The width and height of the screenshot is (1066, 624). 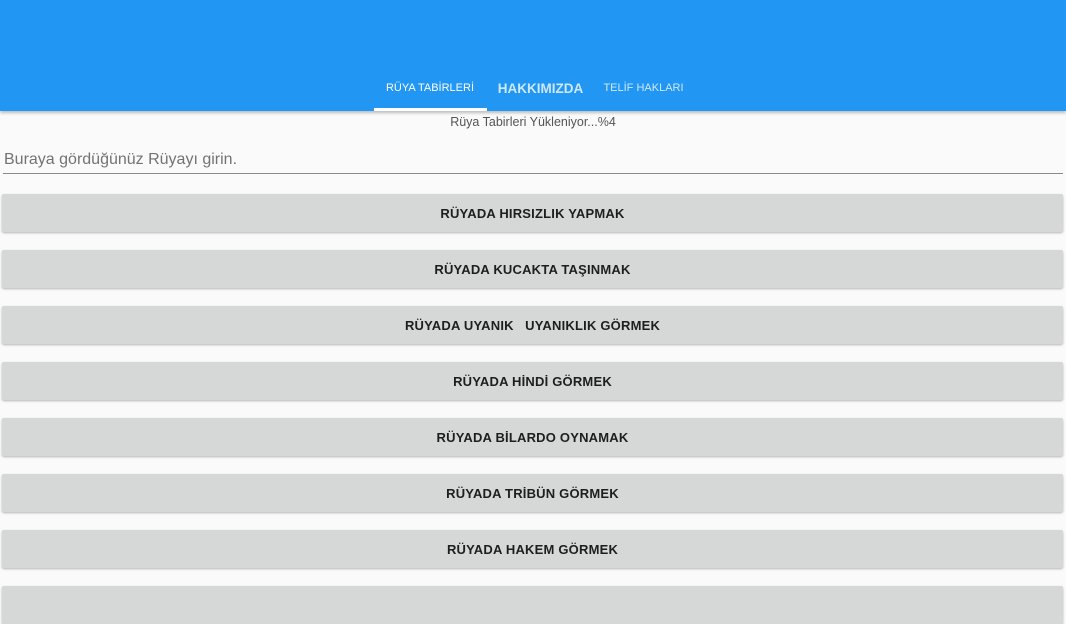 I want to click on dream-button: RÜYADA HIRSIZLIK YAPMAK, so click(x=532, y=213).